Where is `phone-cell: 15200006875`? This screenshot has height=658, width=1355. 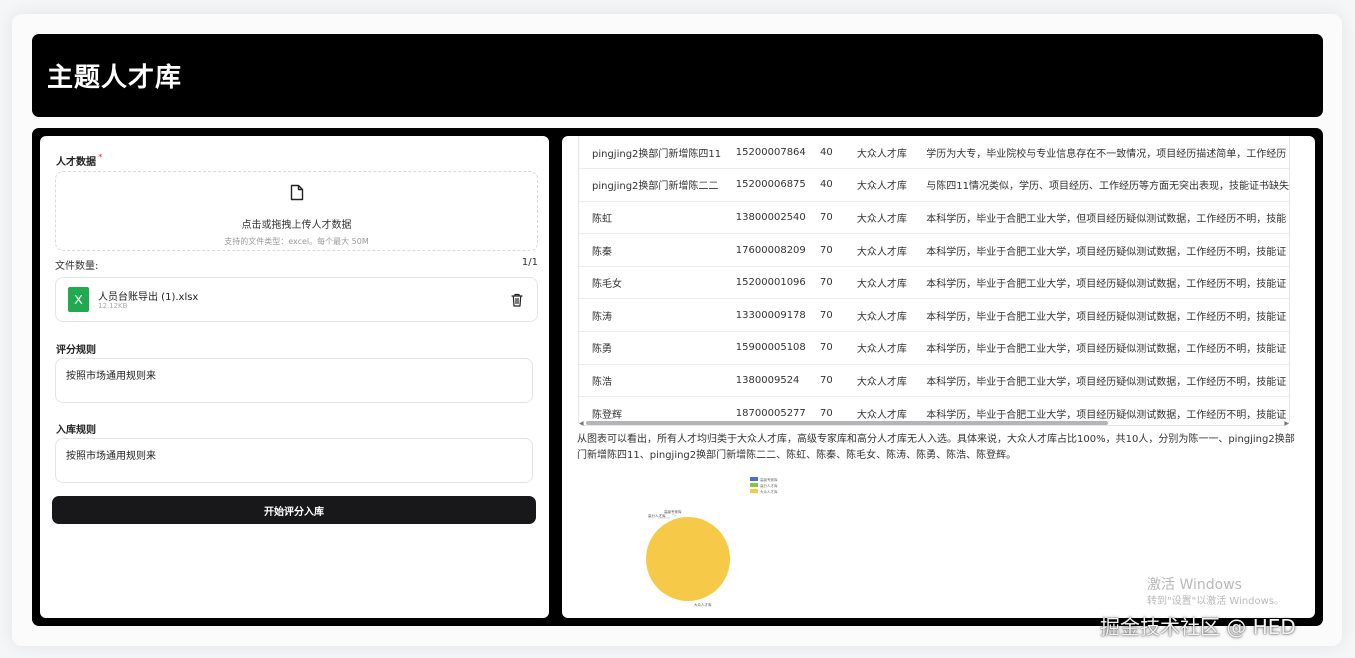
phone-cell: 15200006875 is located at coordinates (764, 185).